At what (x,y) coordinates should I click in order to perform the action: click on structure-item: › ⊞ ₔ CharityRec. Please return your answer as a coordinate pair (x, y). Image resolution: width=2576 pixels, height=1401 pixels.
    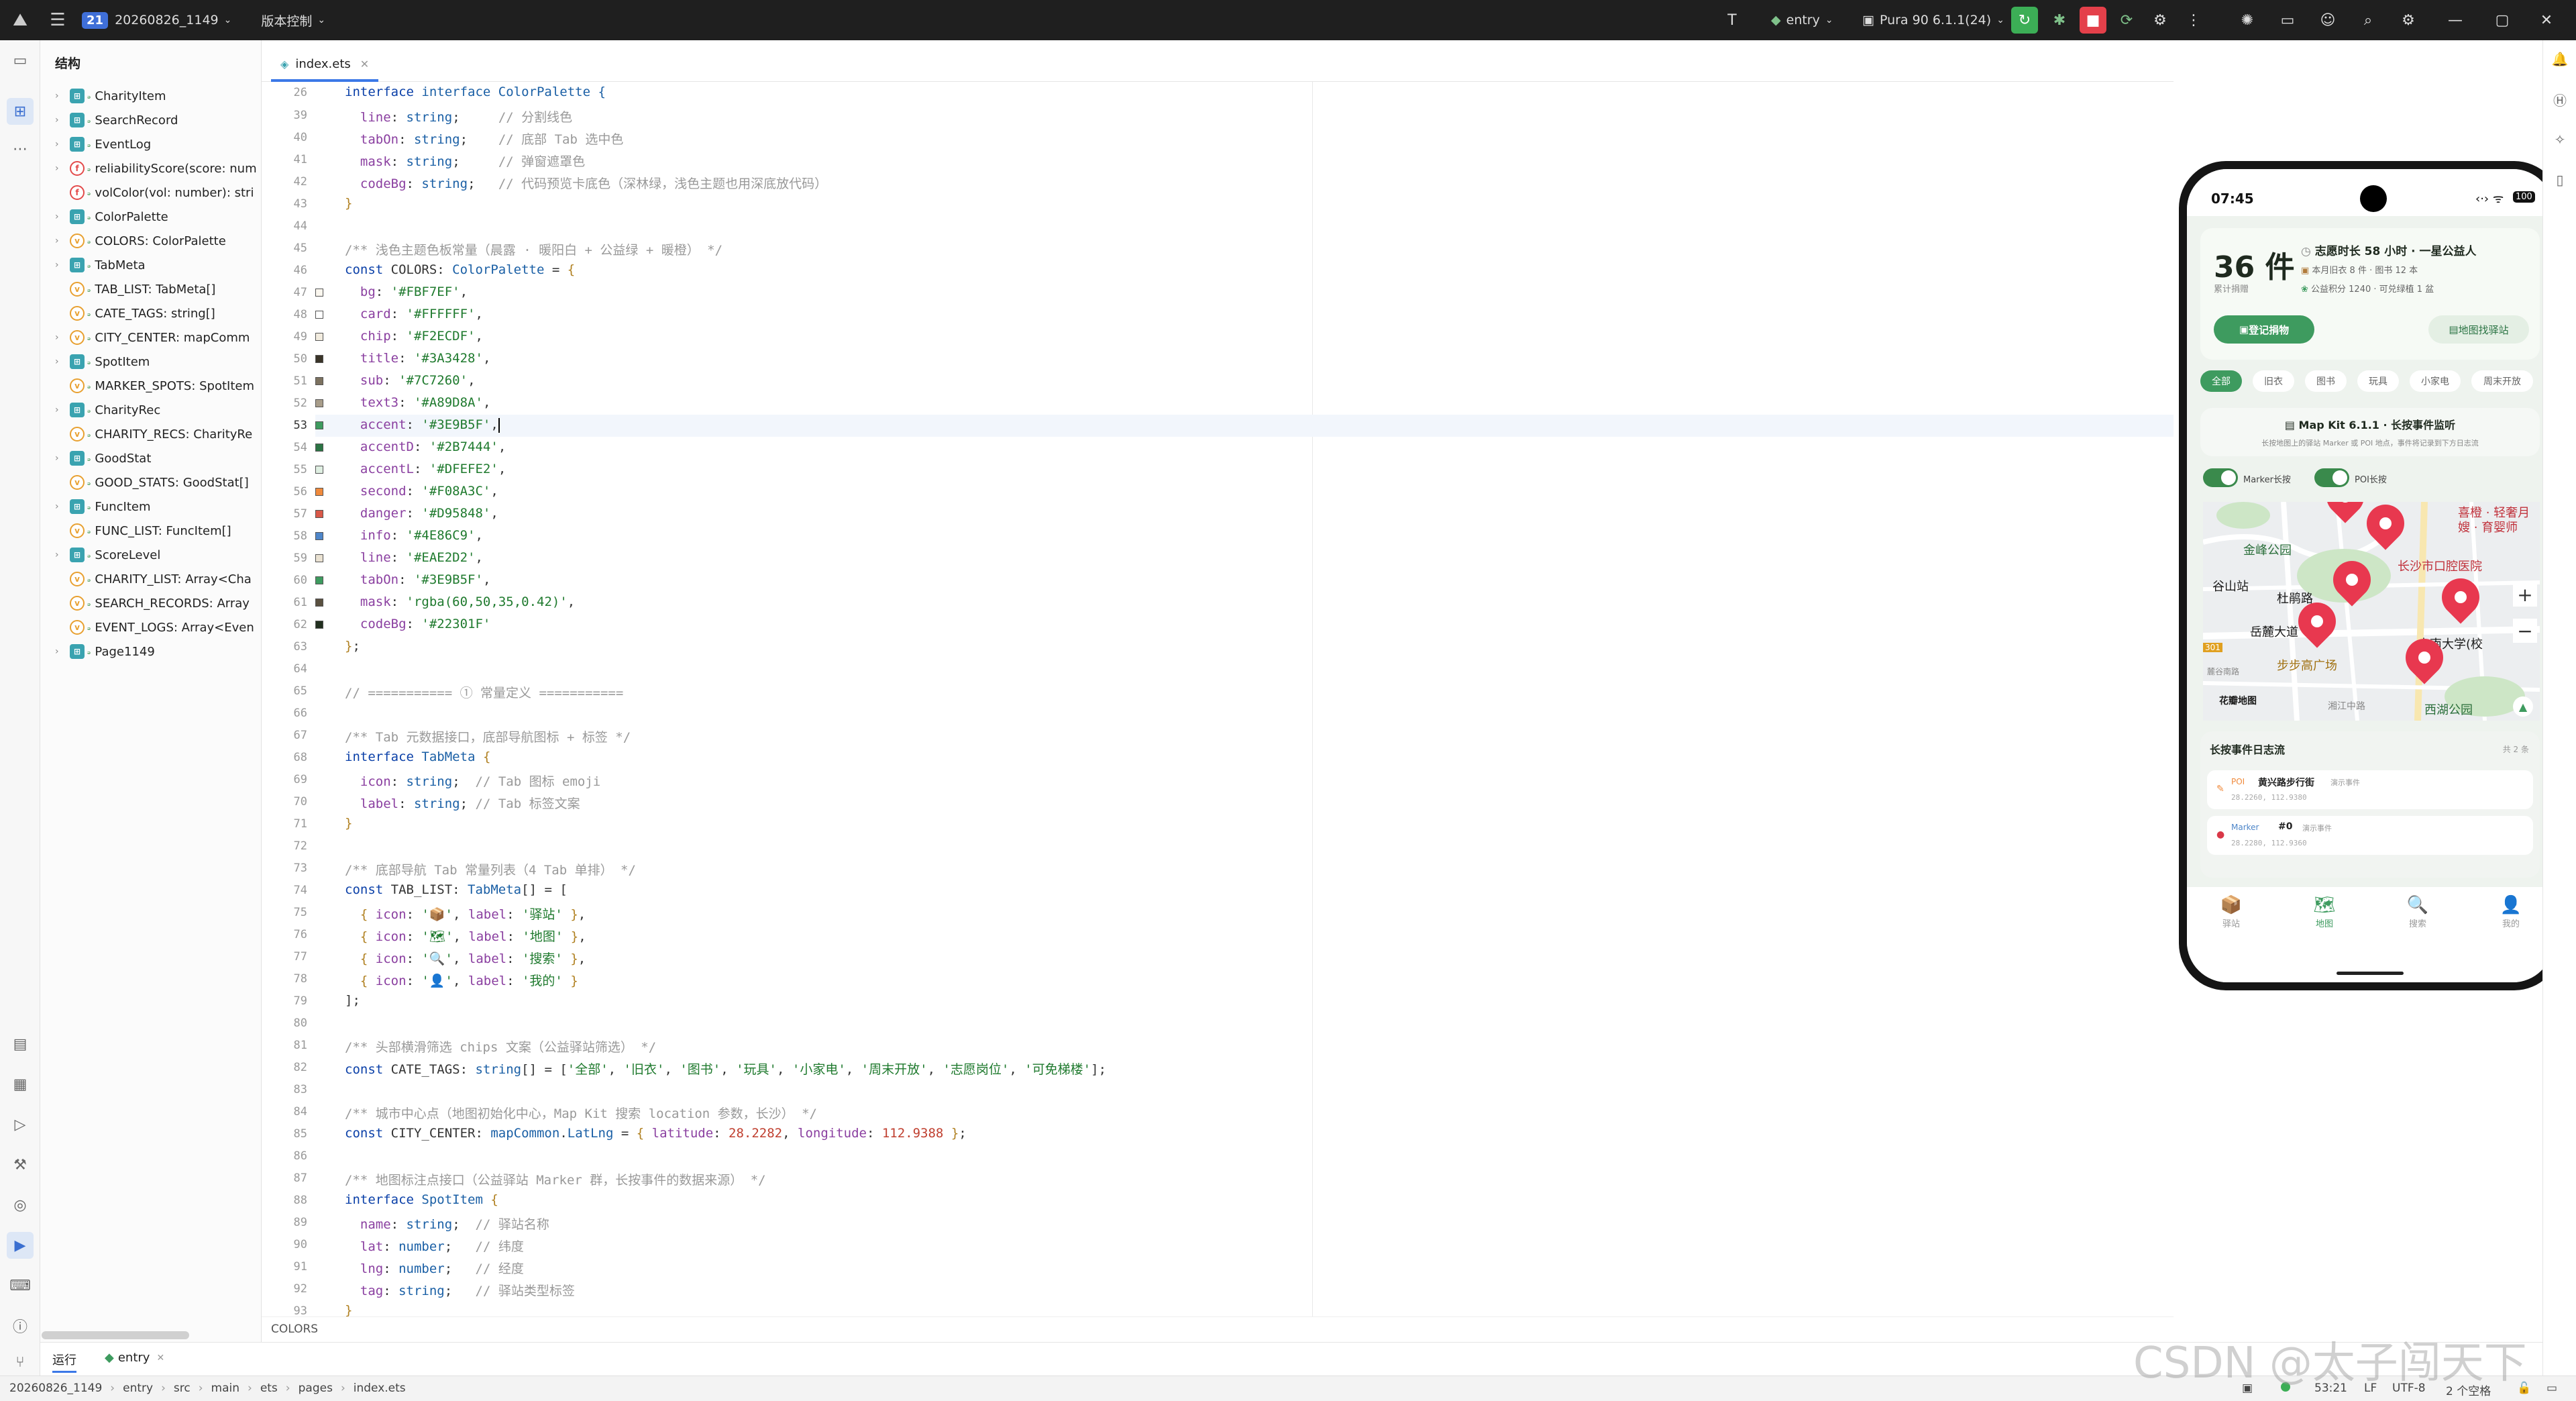
    Looking at the image, I should click on (150, 410).